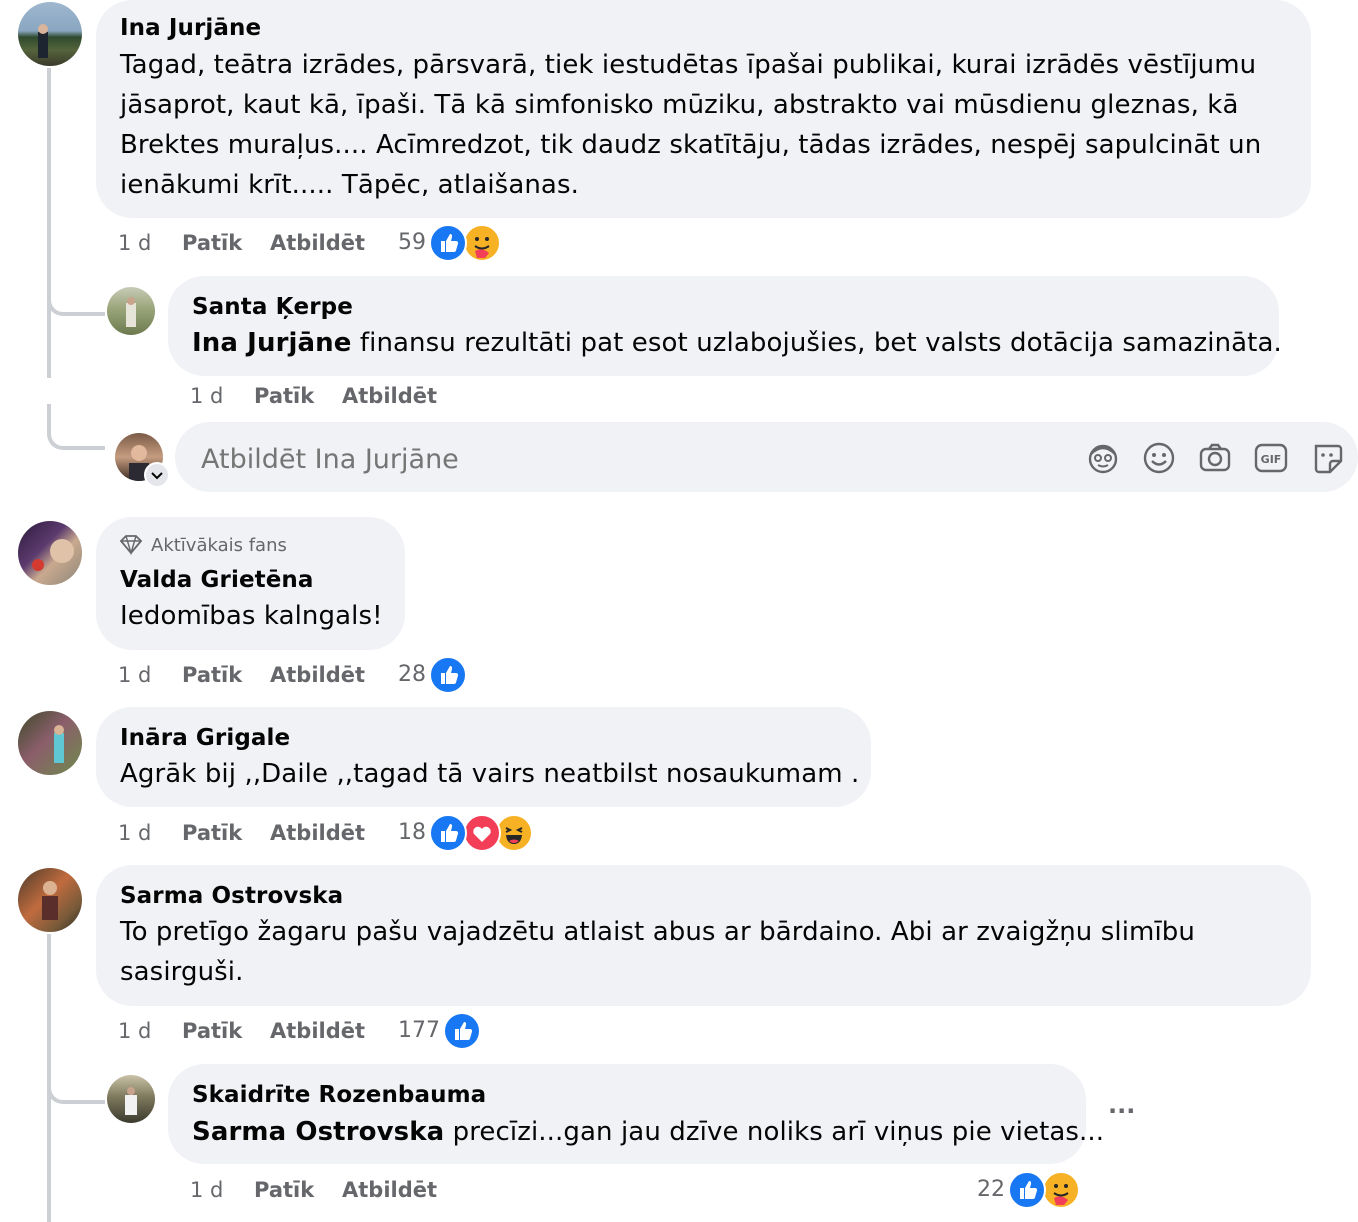 Image resolution: width=1358 pixels, height=1222 pixels. I want to click on reaction-count: 18, so click(412, 832).